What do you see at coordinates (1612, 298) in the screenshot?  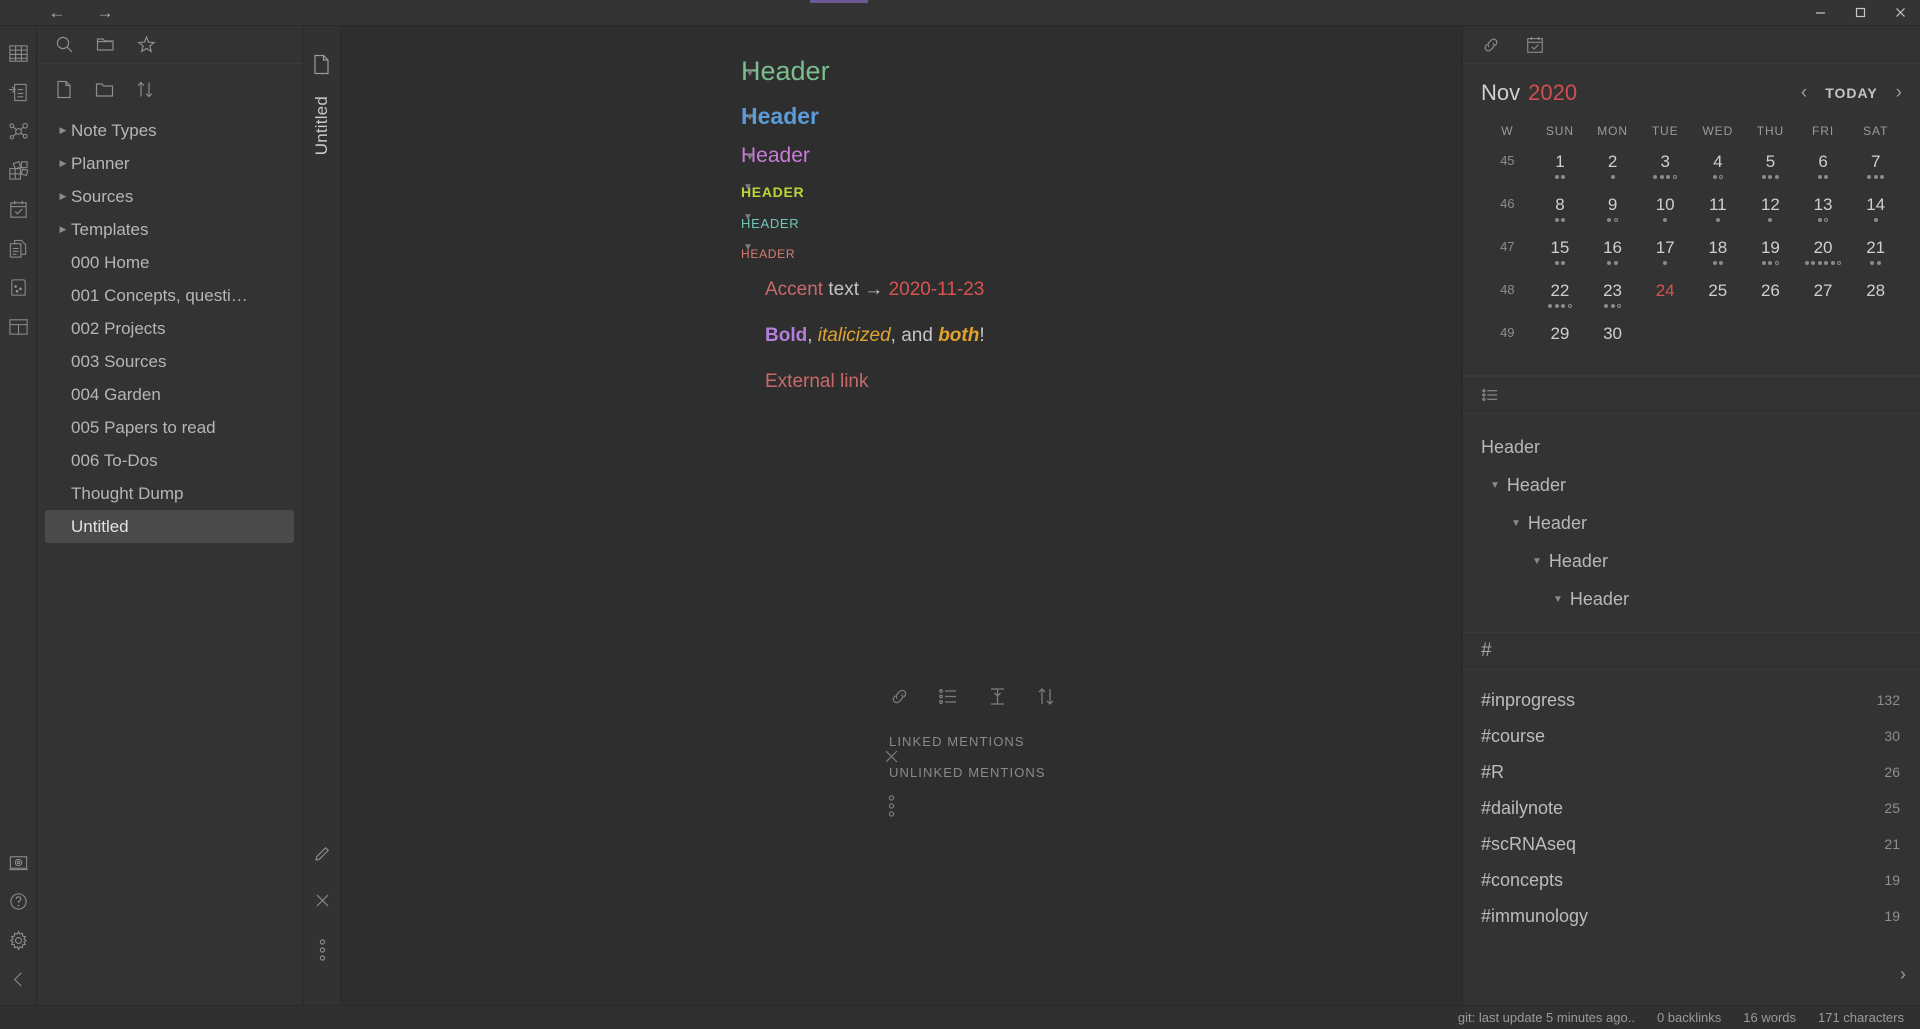 I see `calendar-day-cell: 23` at bounding box center [1612, 298].